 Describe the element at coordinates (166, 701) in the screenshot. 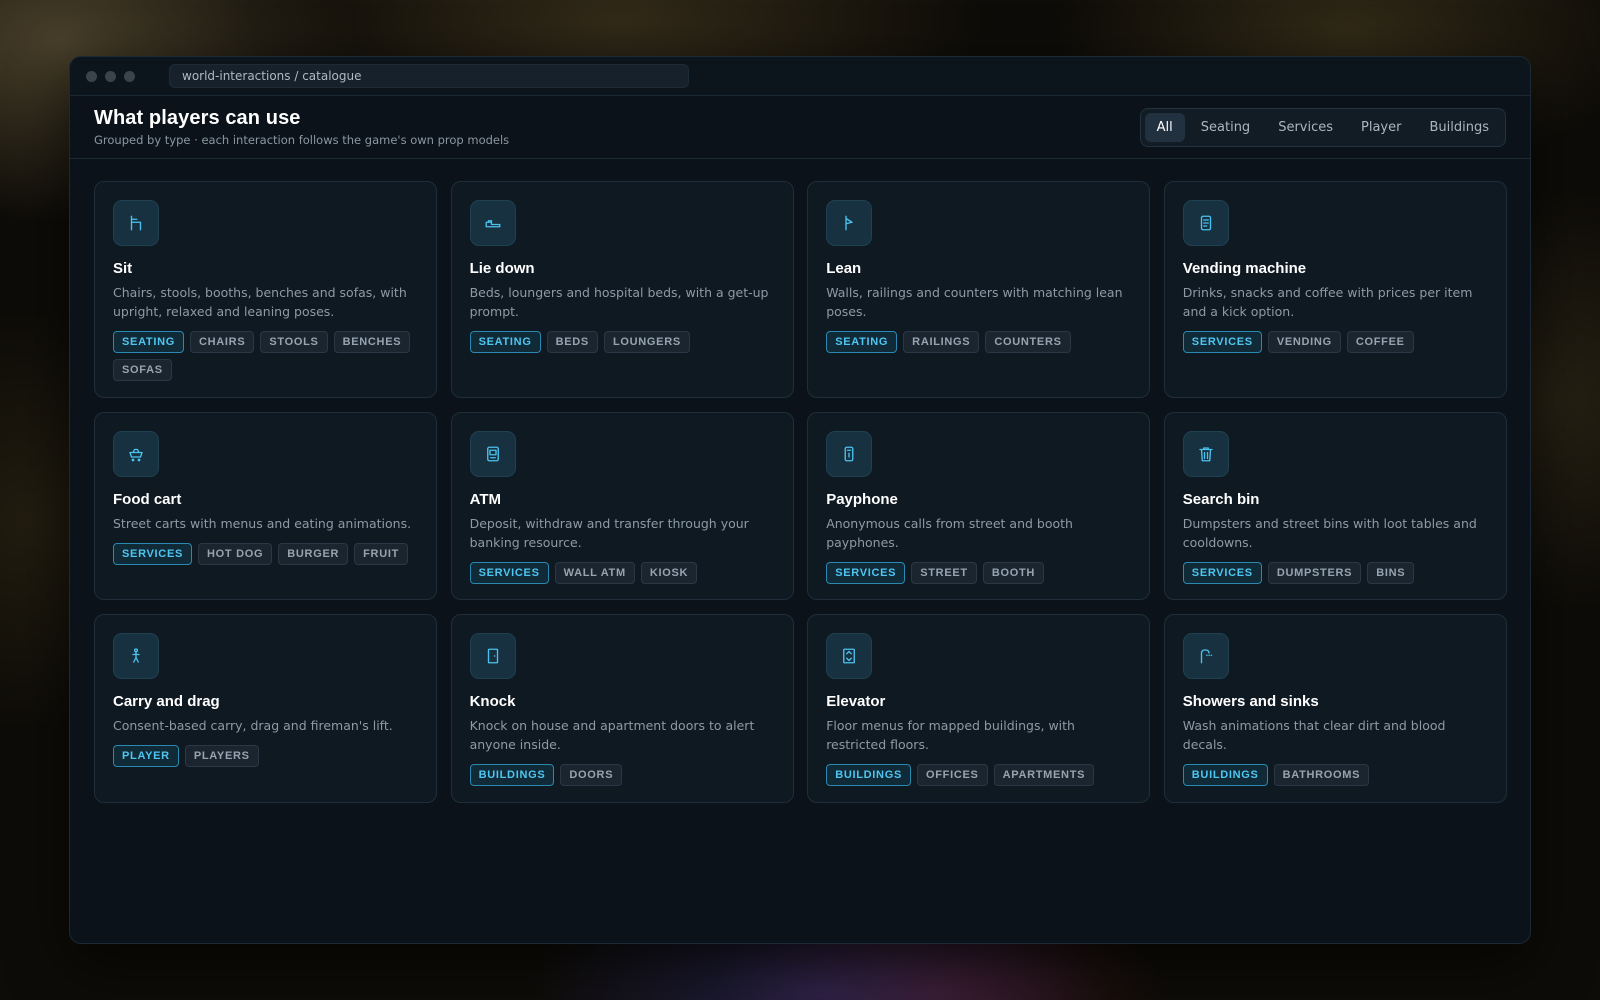

I see `card-title: Carry and drag` at that location.